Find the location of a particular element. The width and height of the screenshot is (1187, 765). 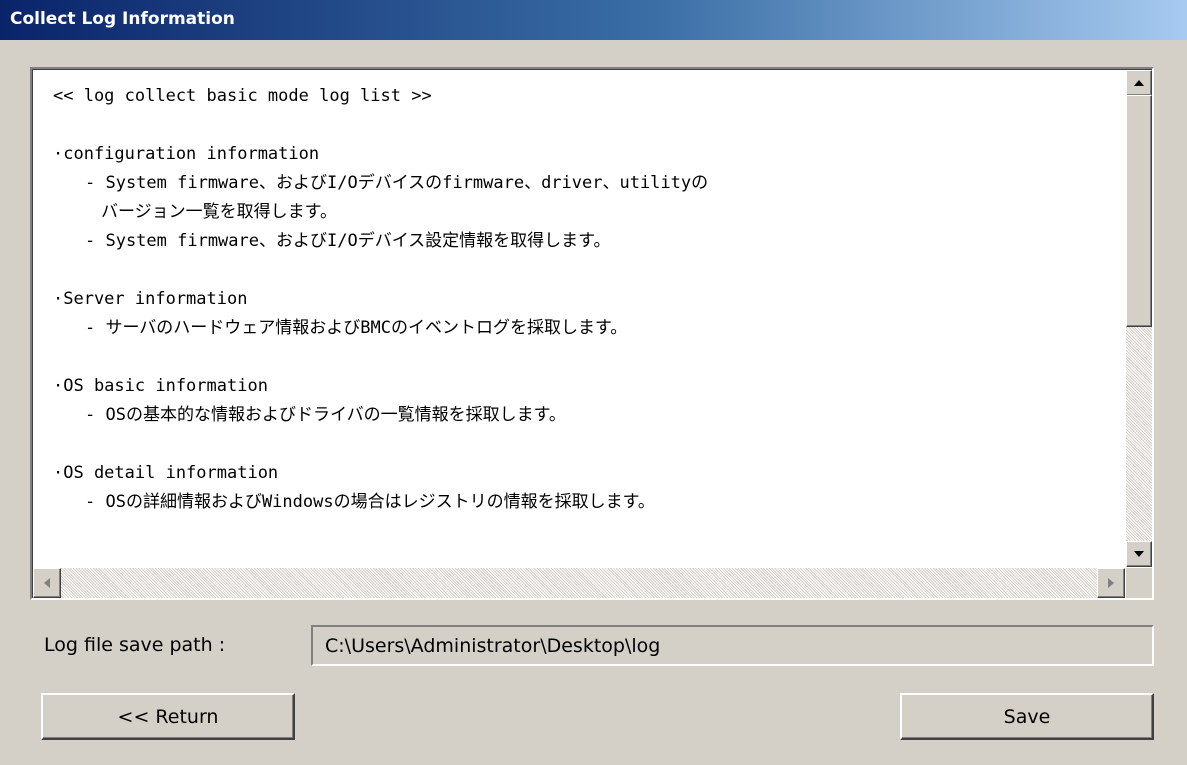

triangle-right-icon is located at coordinates (1111, 583).